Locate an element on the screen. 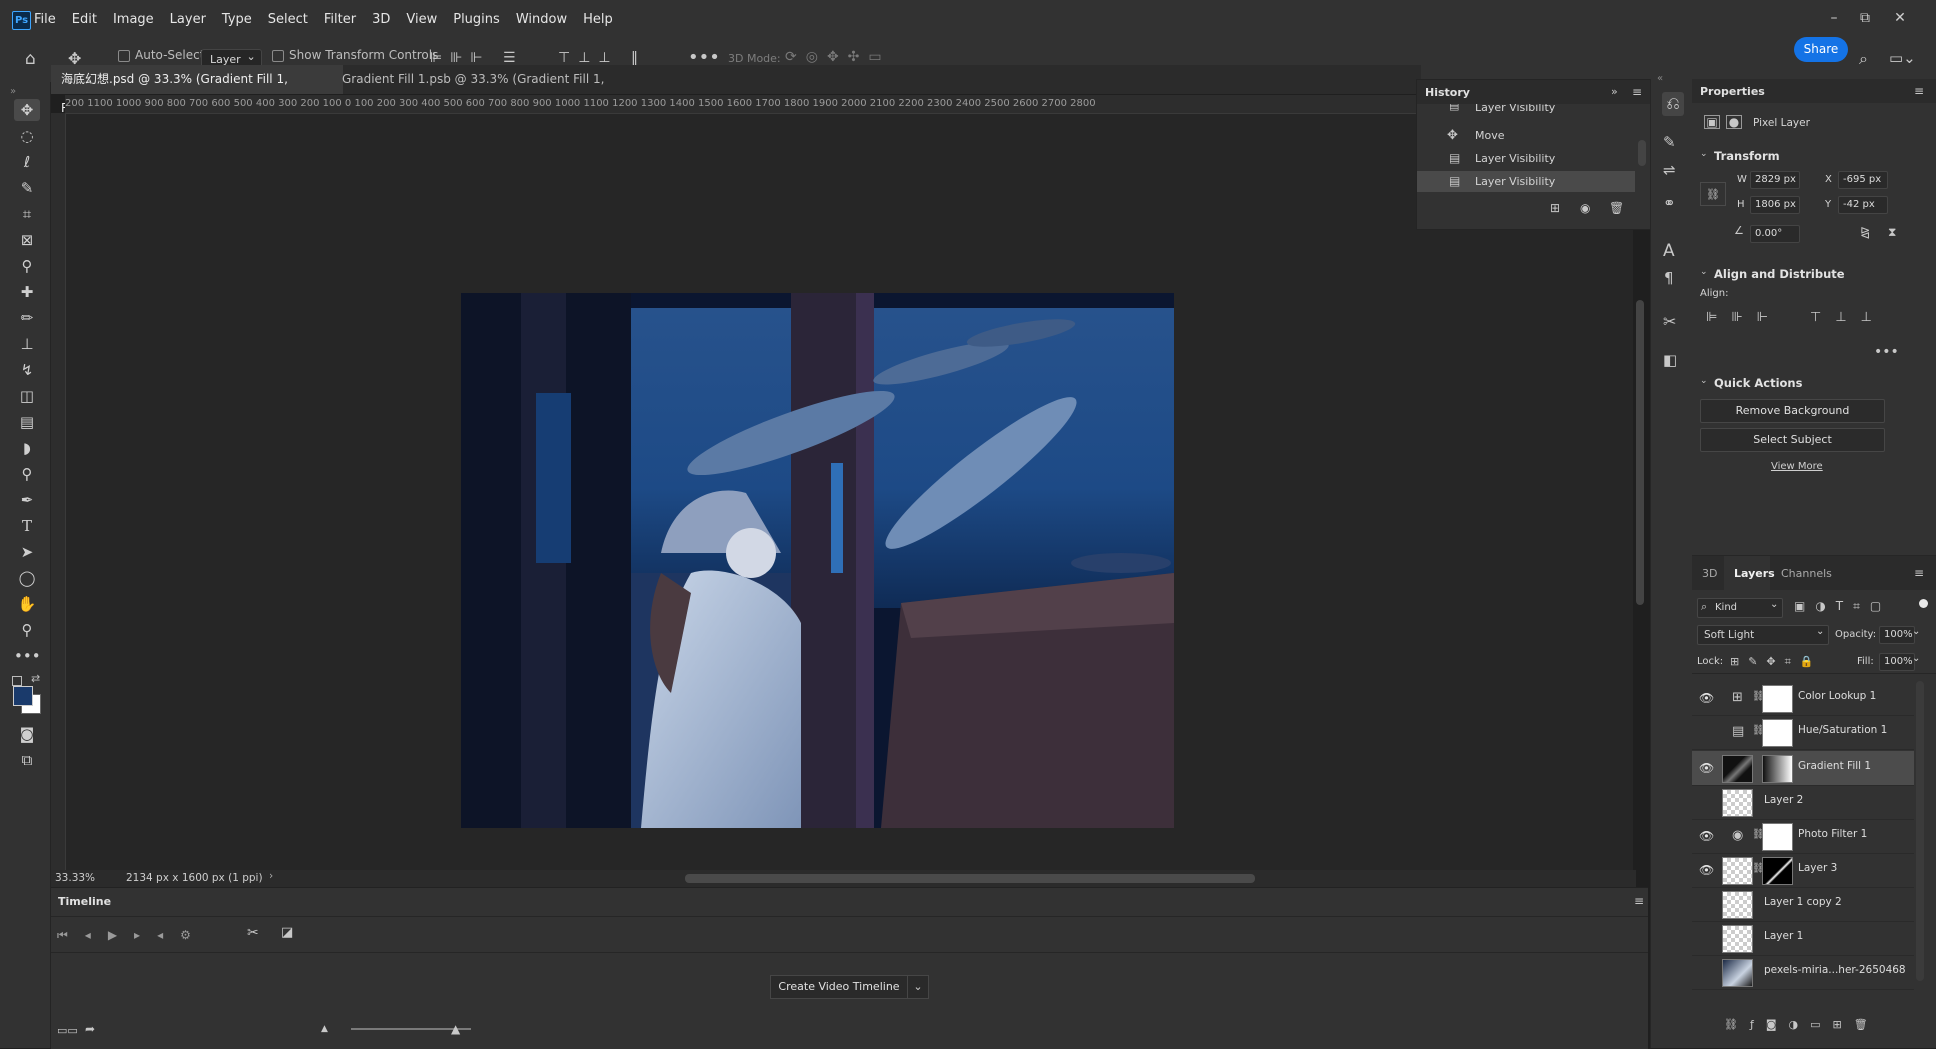 This screenshot has height=1049, width=1936. tools-presets-icon: ✂ is located at coordinates (1669, 321).